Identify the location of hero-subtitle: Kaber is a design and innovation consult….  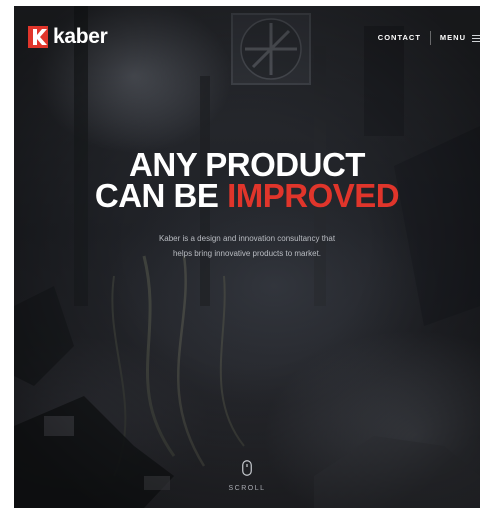
(247, 246).